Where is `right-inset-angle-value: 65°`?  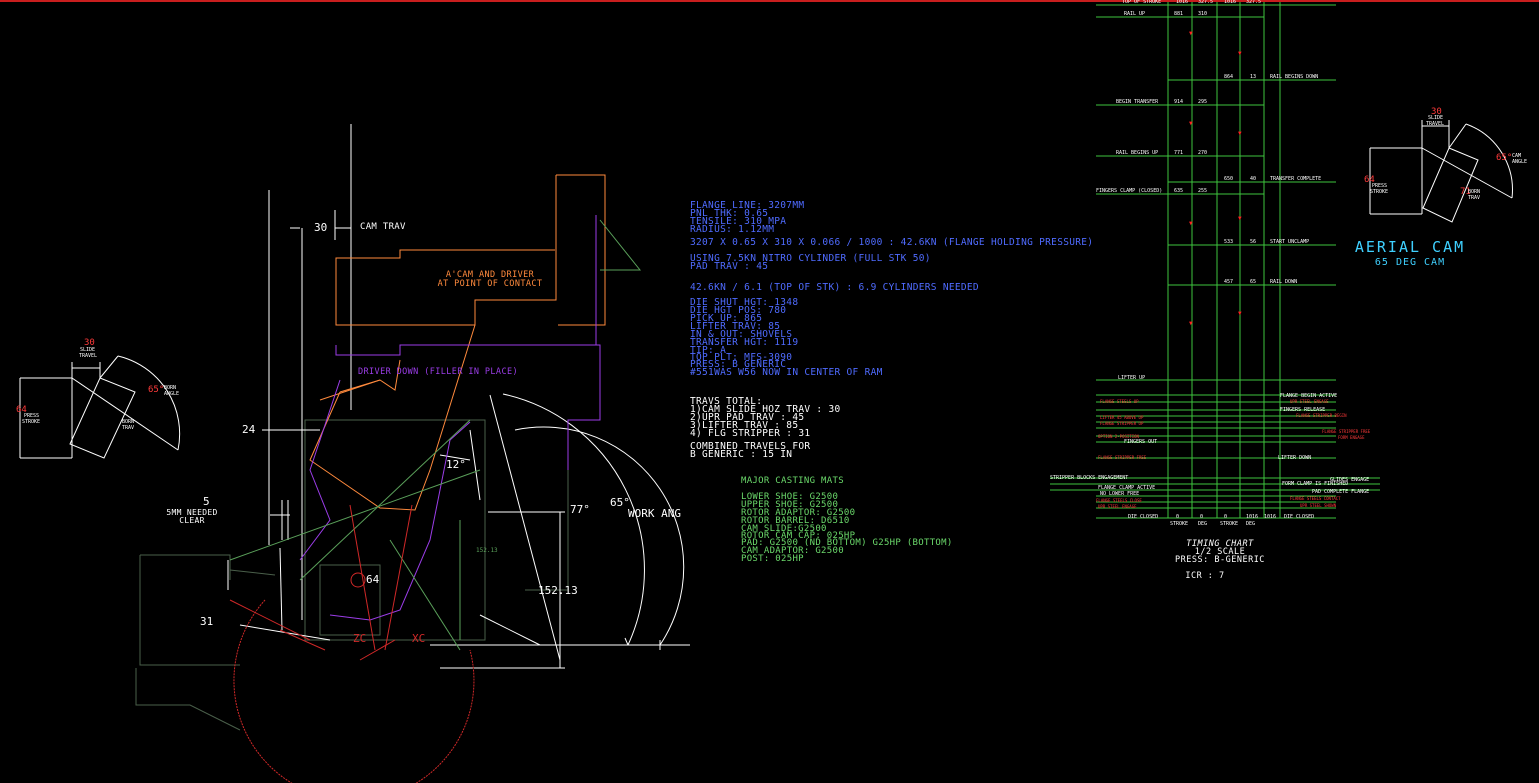 right-inset-angle-value: 65° is located at coordinates (1504, 158).